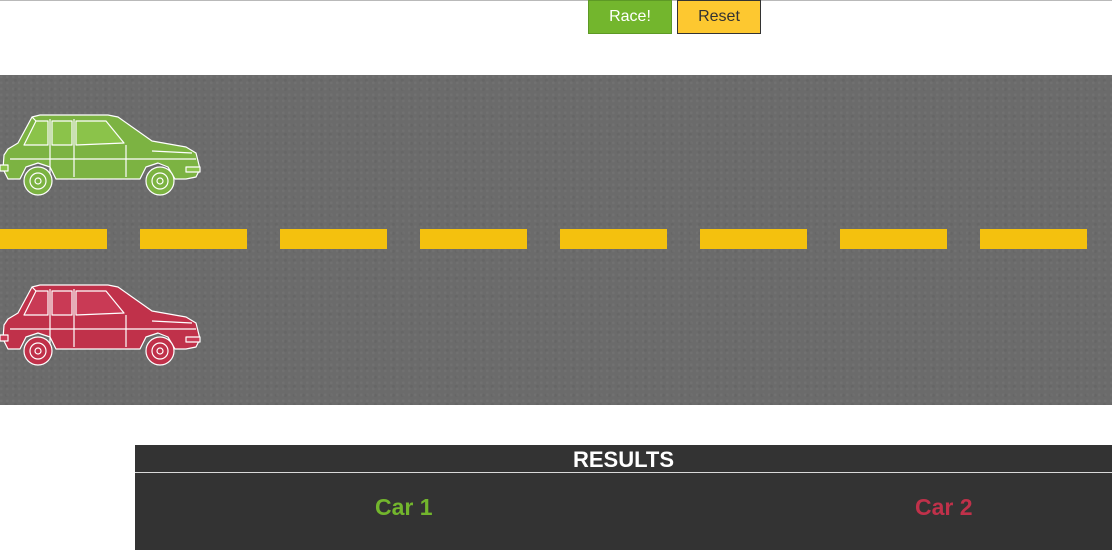  I want to click on results-row: Car 1 Car 2, so click(623, 511).